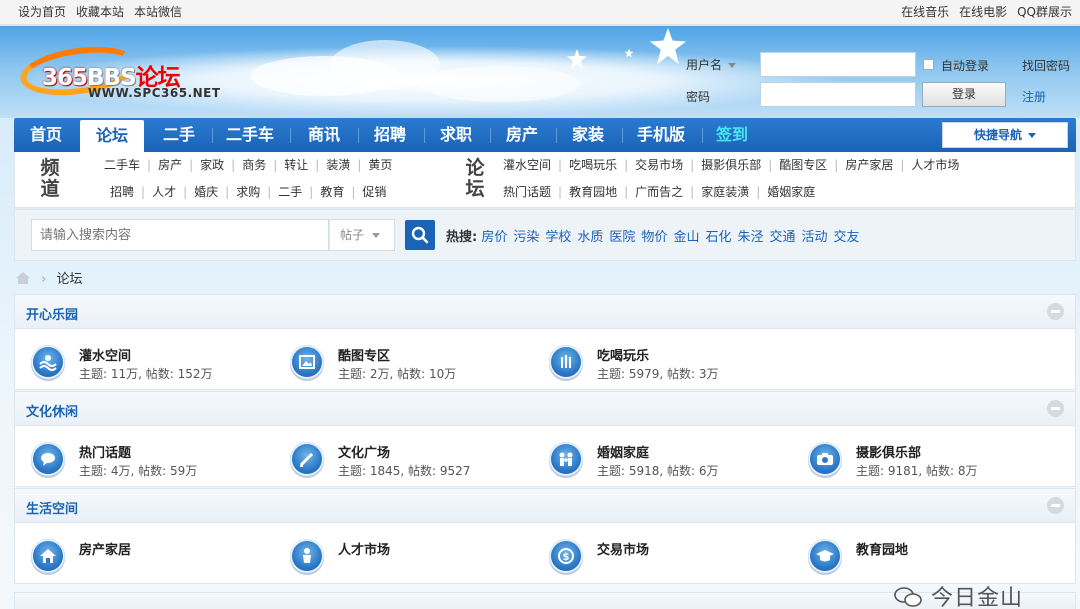 The width and height of the screenshot is (1080, 609). I want to click on picture-icon, so click(307, 362).